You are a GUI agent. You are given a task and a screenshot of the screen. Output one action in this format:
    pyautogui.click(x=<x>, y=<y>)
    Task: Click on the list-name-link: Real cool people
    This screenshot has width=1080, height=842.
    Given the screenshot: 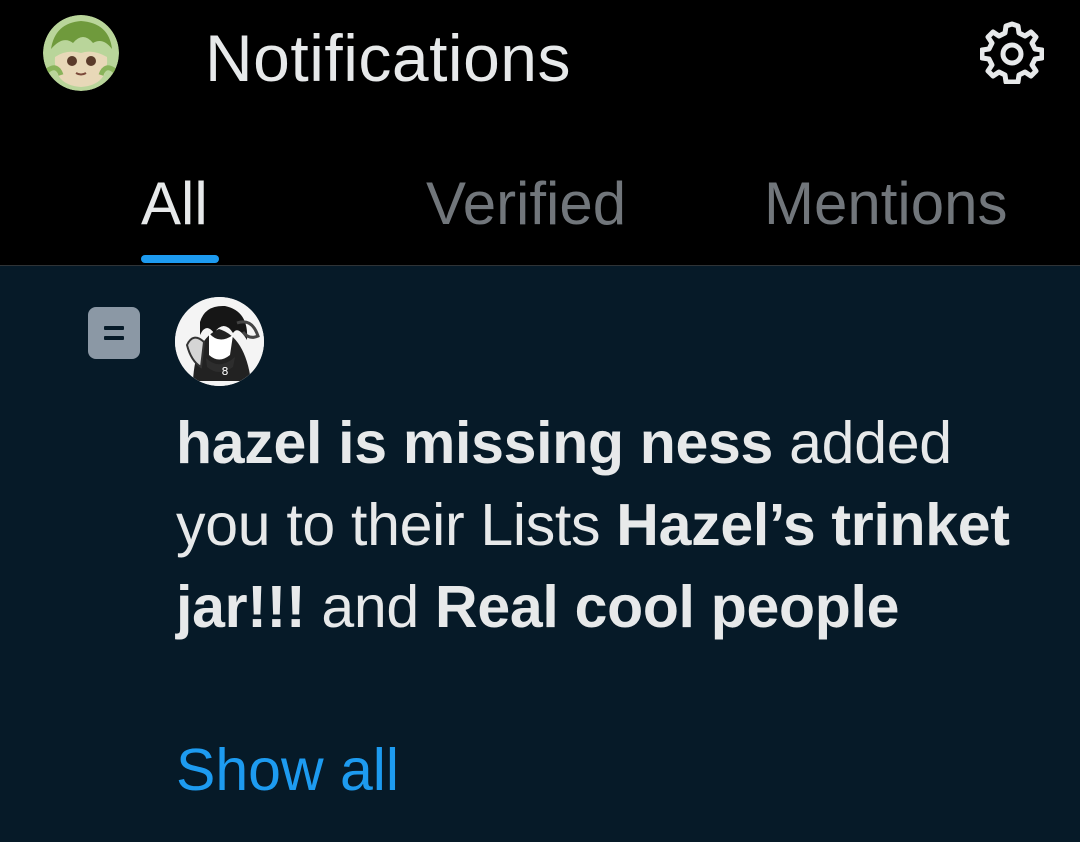 What is the action you would take?
    pyautogui.click(x=667, y=607)
    